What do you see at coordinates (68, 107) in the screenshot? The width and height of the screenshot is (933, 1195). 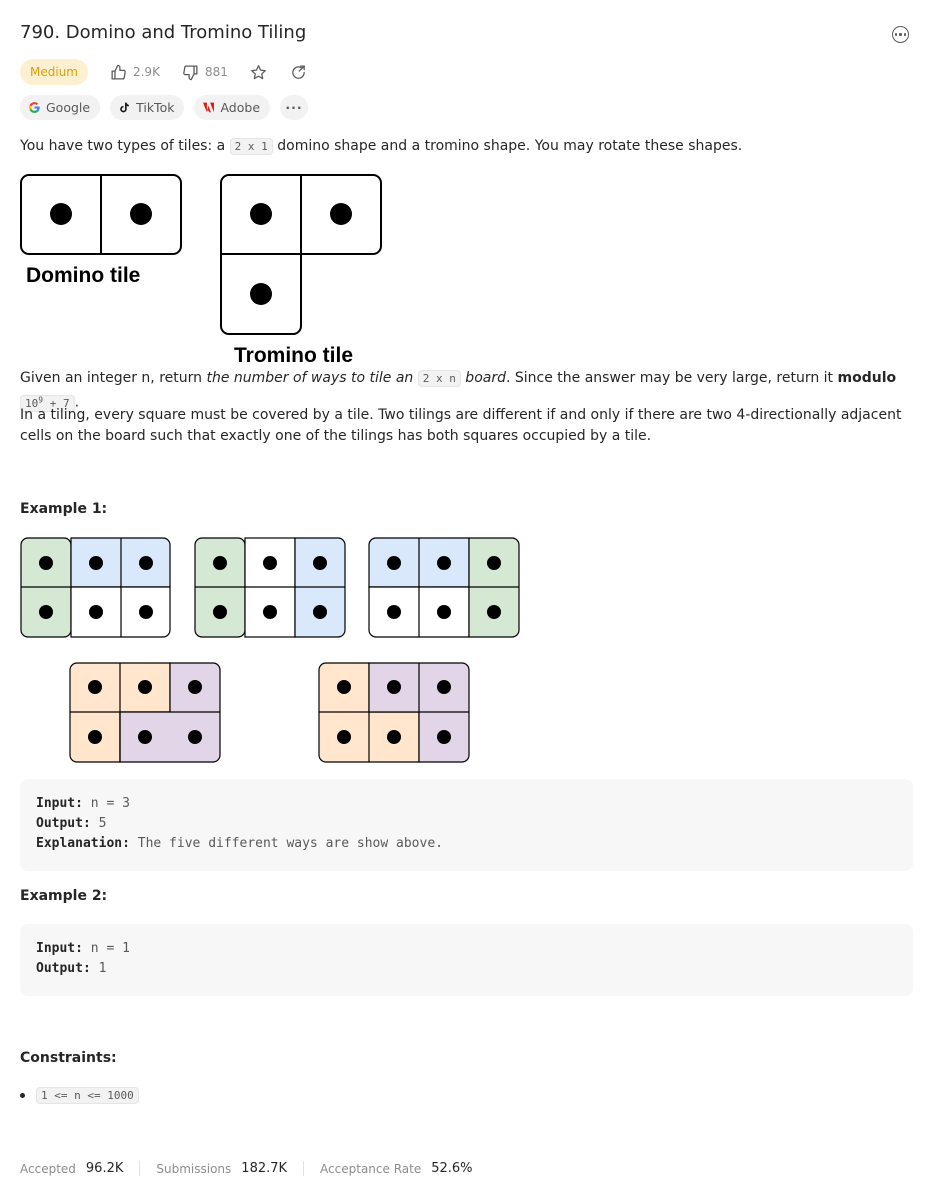 I see `company-tag-label: Google` at bounding box center [68, 107].